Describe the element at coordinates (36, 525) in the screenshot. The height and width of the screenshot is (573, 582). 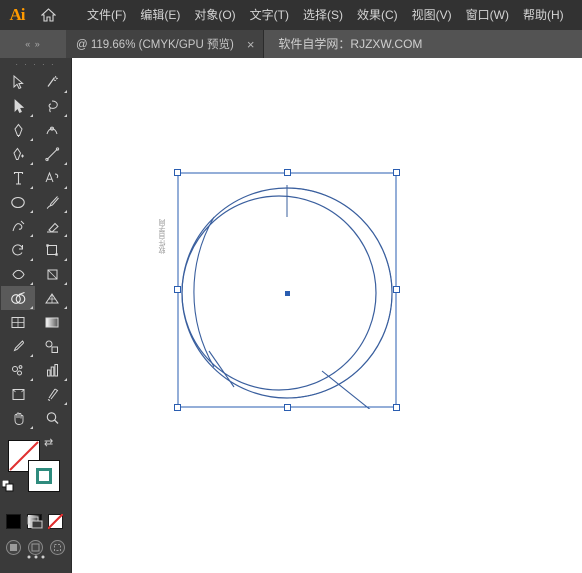
I see `arrange-icon` at that location.